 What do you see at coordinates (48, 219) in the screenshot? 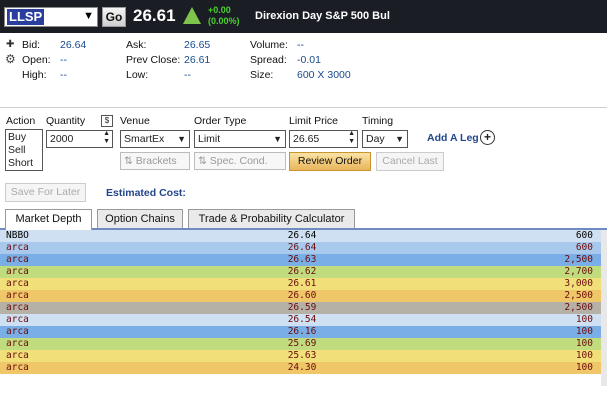
I see `tab-market-depth: Market Depth` at bounding box center [48, 219].